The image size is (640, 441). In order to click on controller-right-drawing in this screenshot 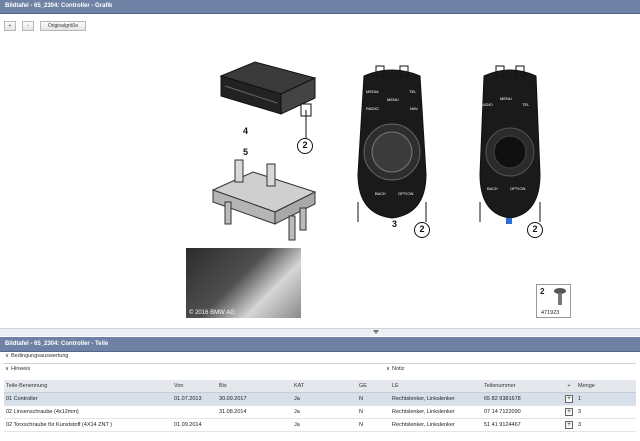, I will do `click(510, 144)`.